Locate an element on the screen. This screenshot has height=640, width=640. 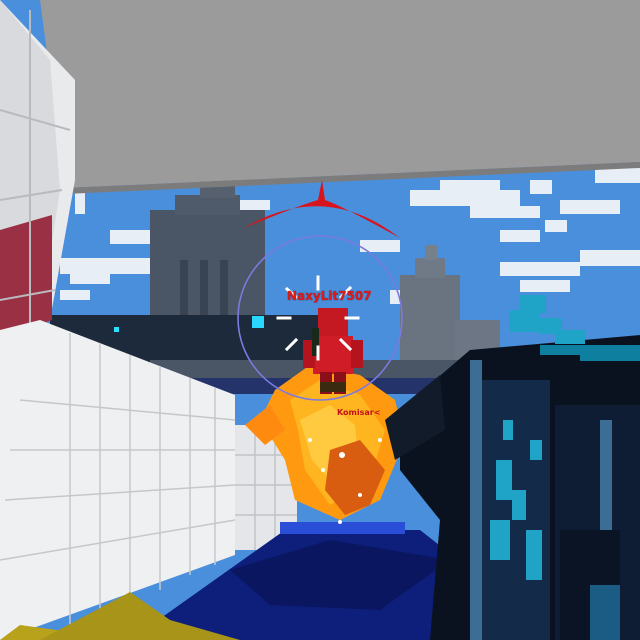
enemy-nameplate: NaxyLit7507 is located at coordinates (329, 296).